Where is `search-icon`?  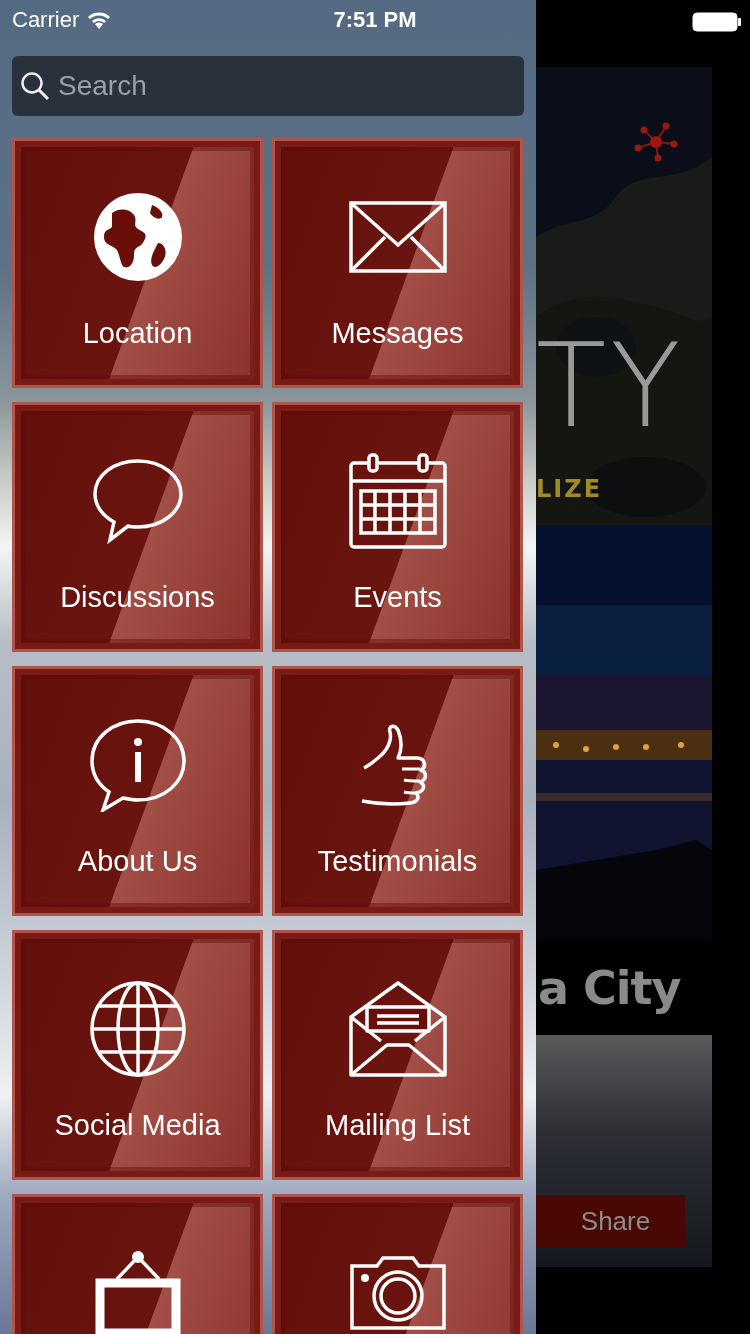 search-icon is located at coordinates (35, 86).